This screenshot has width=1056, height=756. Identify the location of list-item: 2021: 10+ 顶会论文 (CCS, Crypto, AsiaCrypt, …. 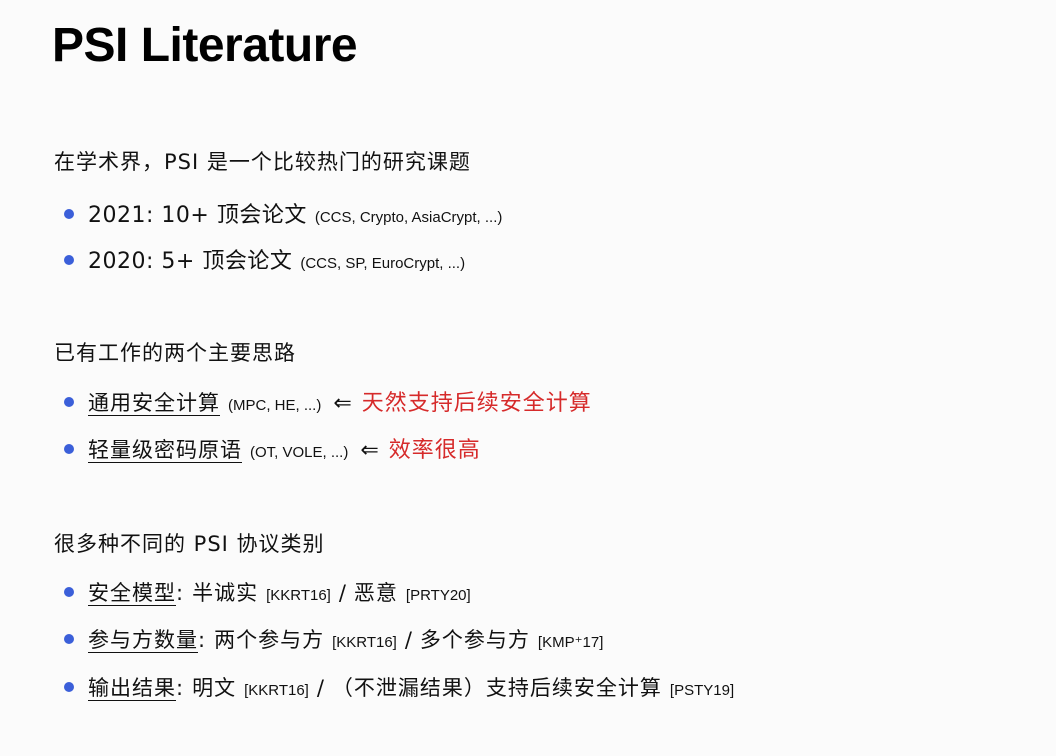
(283, 213).